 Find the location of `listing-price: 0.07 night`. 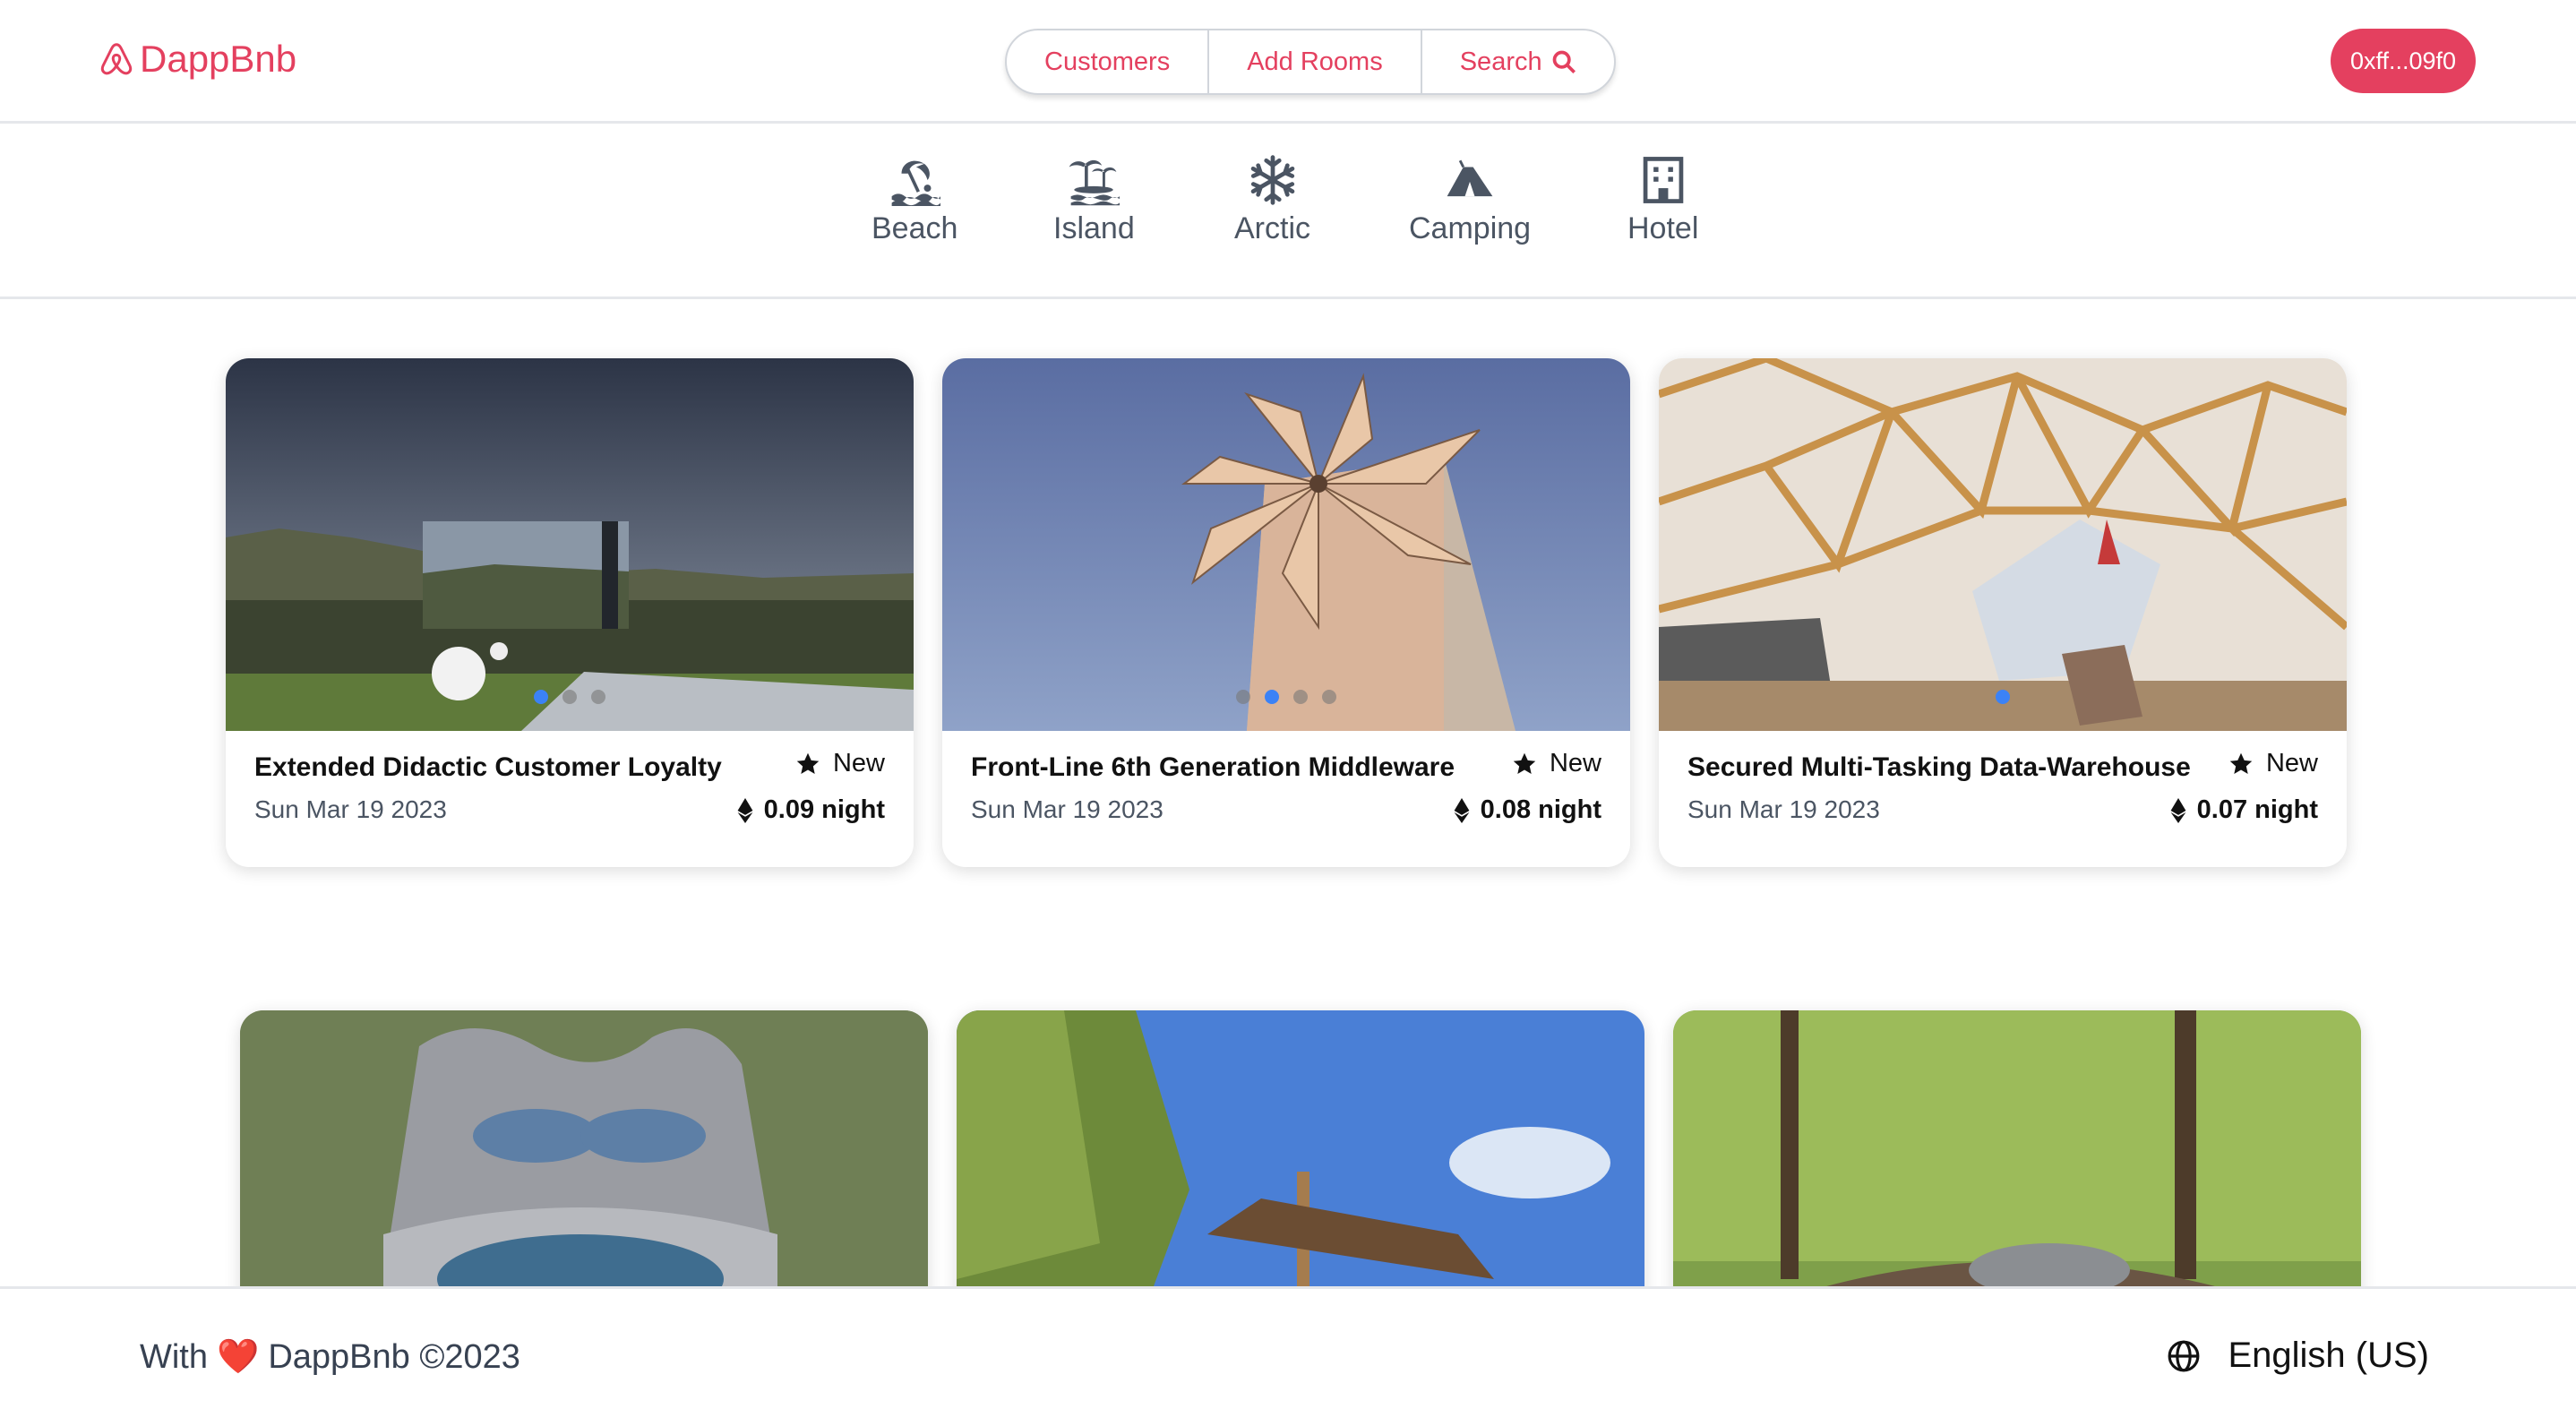

listing-price: 0.07 night is located at coordinates (2244, 810).